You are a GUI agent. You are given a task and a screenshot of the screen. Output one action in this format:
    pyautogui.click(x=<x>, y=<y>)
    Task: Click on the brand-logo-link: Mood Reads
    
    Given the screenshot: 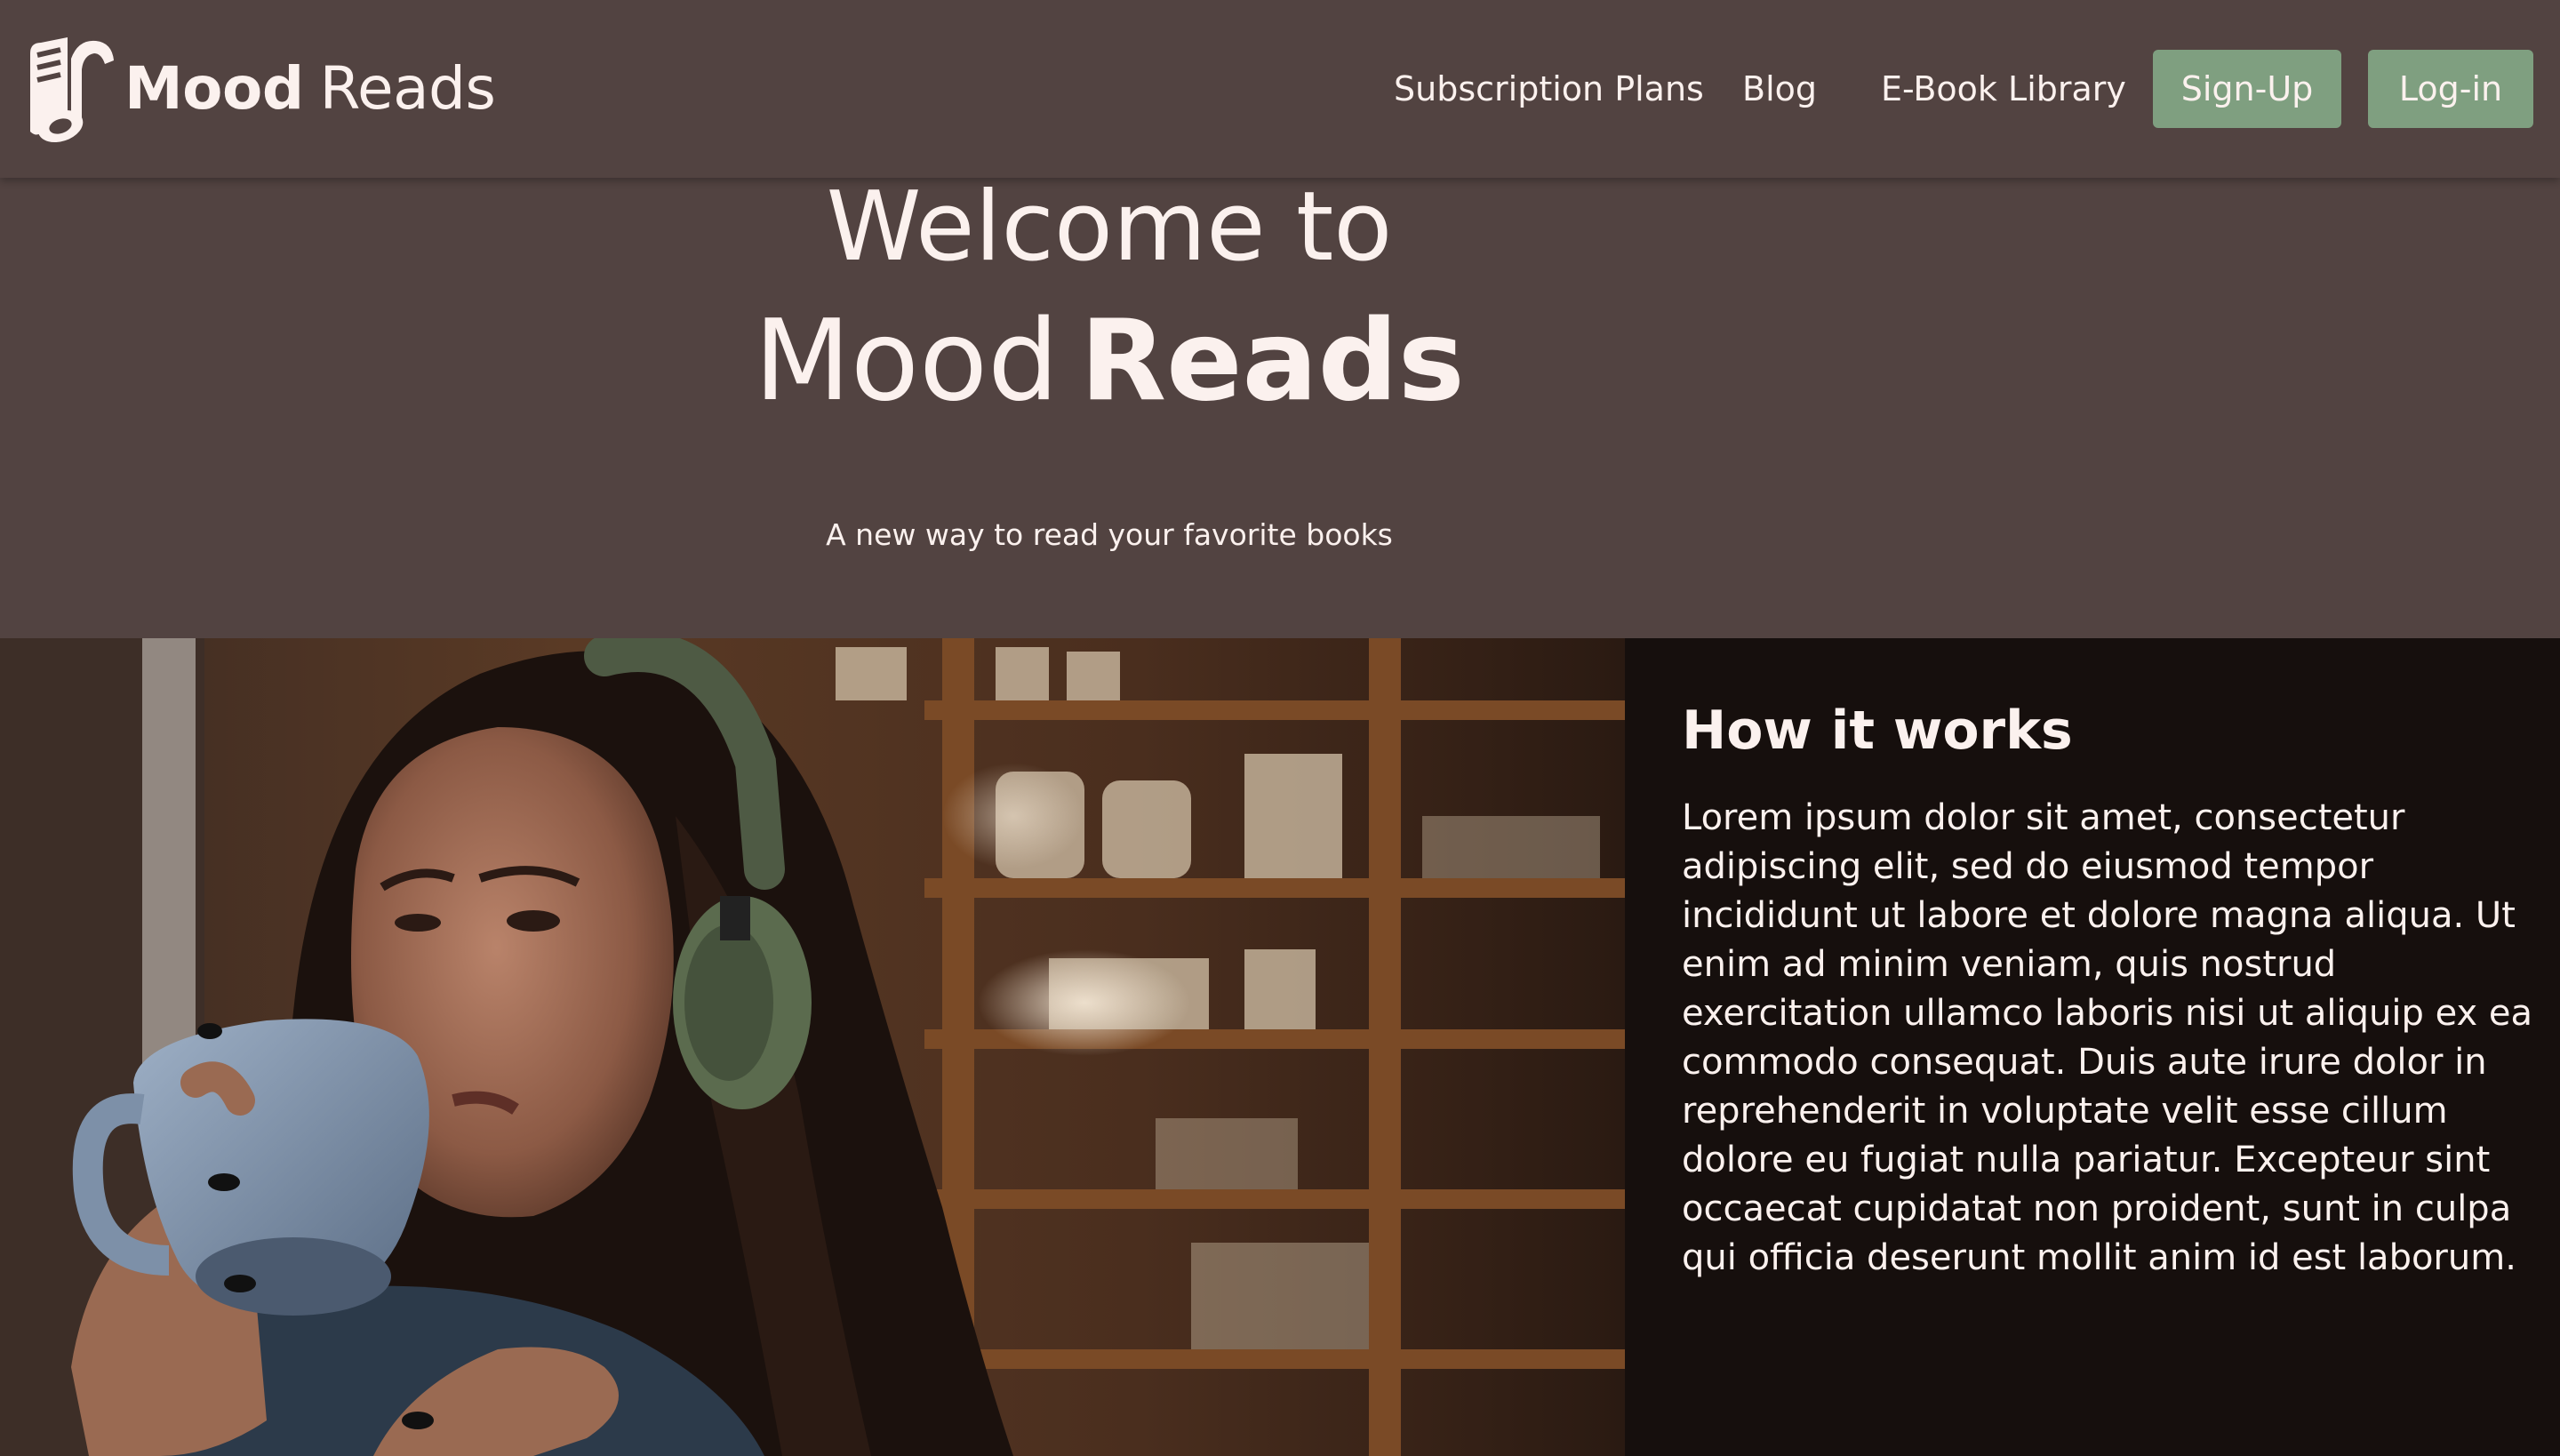 What is the action you would take?
    pyautogui.click(x=260, y=89)
    